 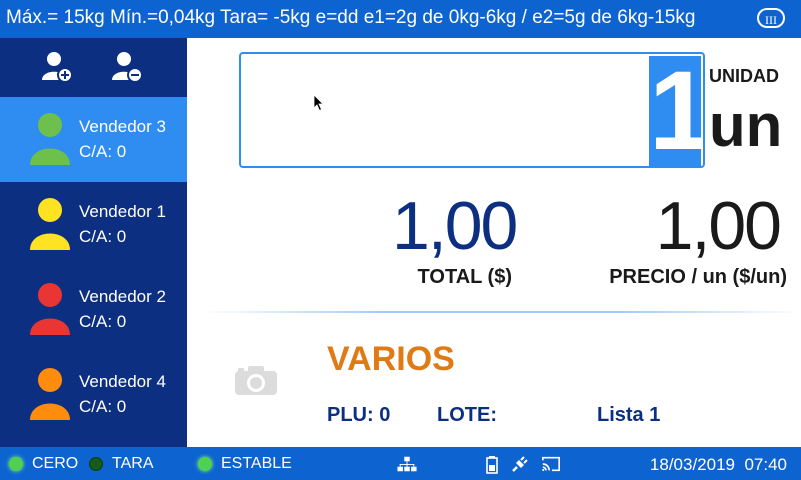 I want to click on remove-seller-button, so click(x=127, y=67).